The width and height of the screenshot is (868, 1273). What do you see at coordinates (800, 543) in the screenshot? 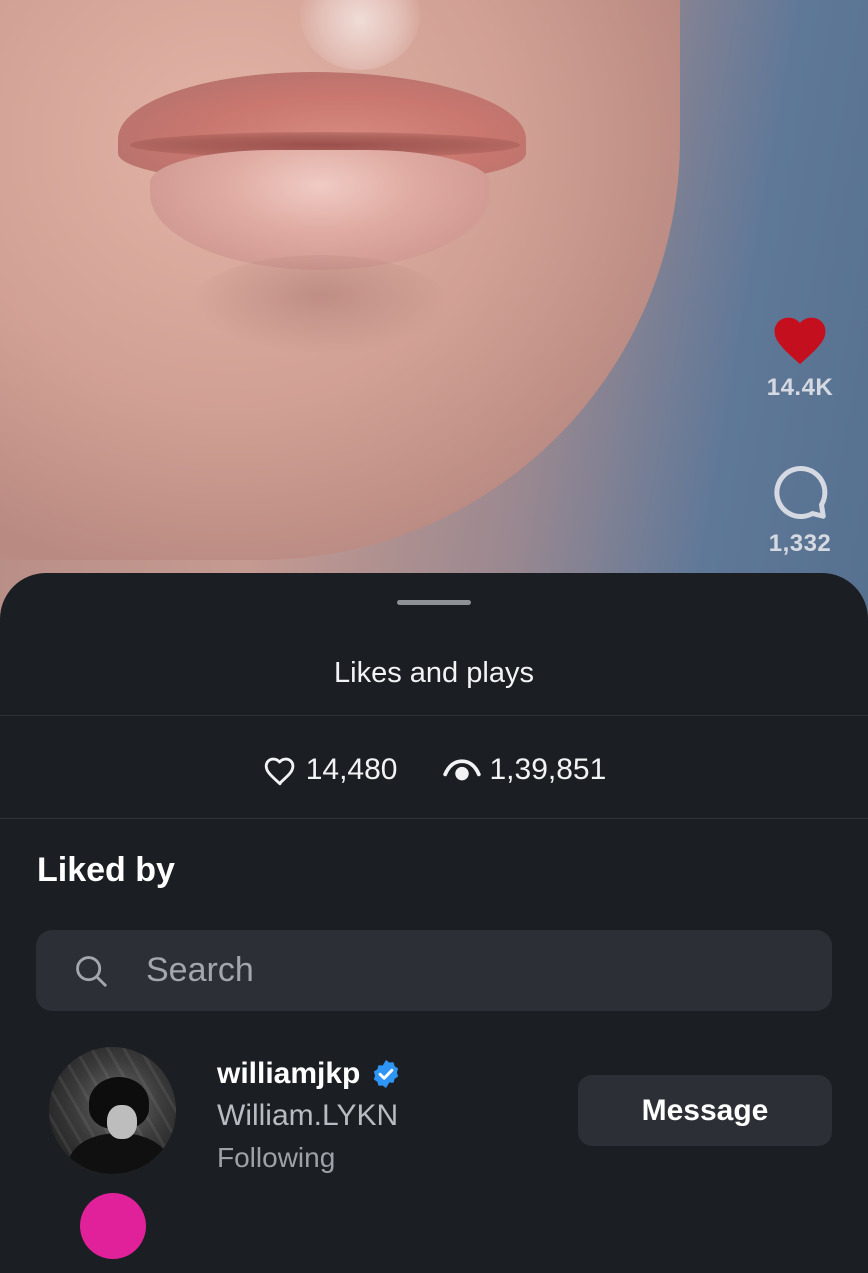
I see `comment-count: 1,332` at bounding box center [800, 543].